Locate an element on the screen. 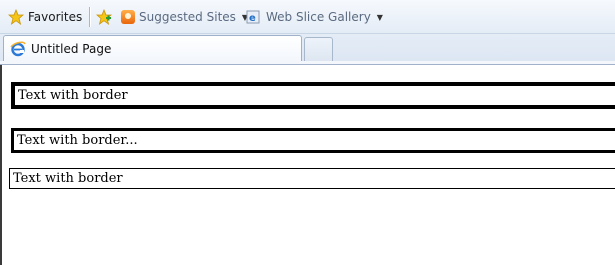 This screenshot has width=615, height=265. suggested-sites-button: Suggested Sites ▼ is located at coordinates (184, 17).